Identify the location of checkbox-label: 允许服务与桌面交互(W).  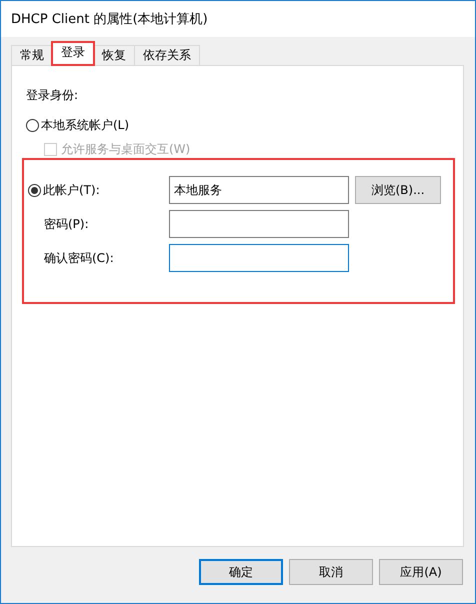
(125, 149).